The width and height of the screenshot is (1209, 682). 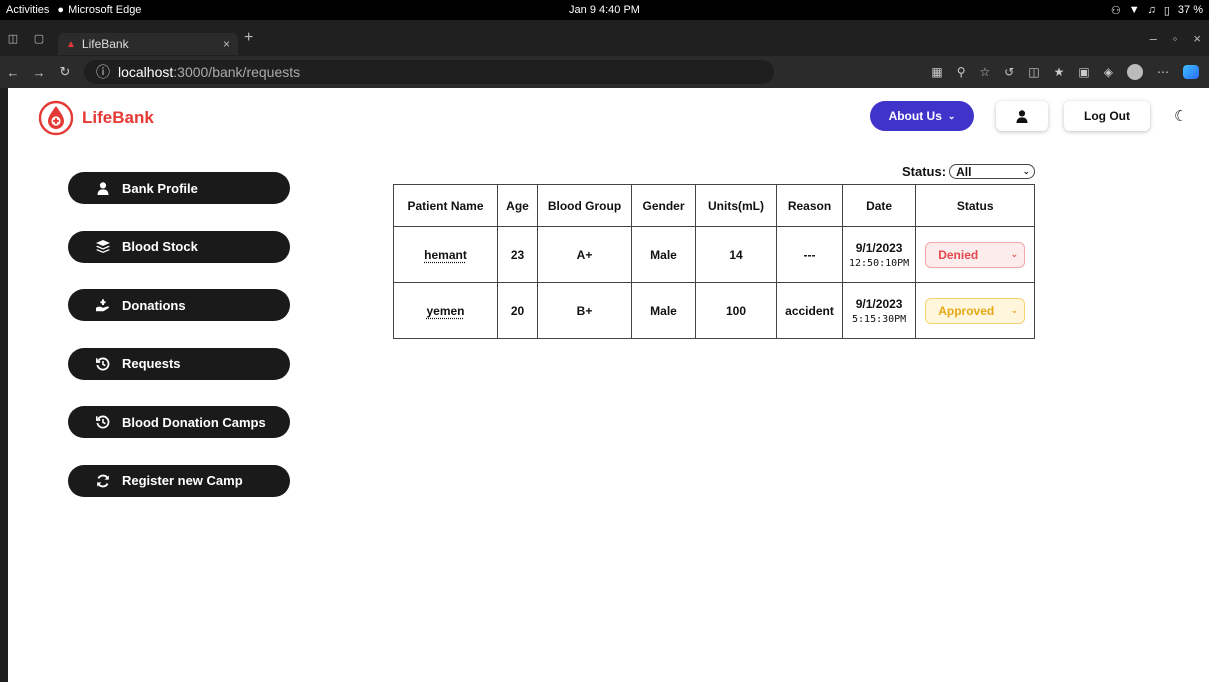 I want to click on col-patient-name: Patient Name, so click(x=445, y=205).